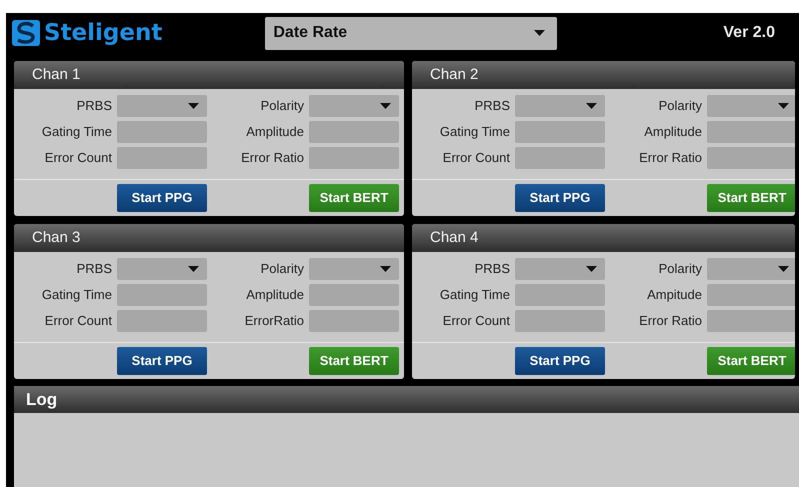 This screenshot has height=487, width=799. Describe the element at coordinates (411, 33) in the screenshot. I see `data-rate-dropdown: Date Rate` at that location.